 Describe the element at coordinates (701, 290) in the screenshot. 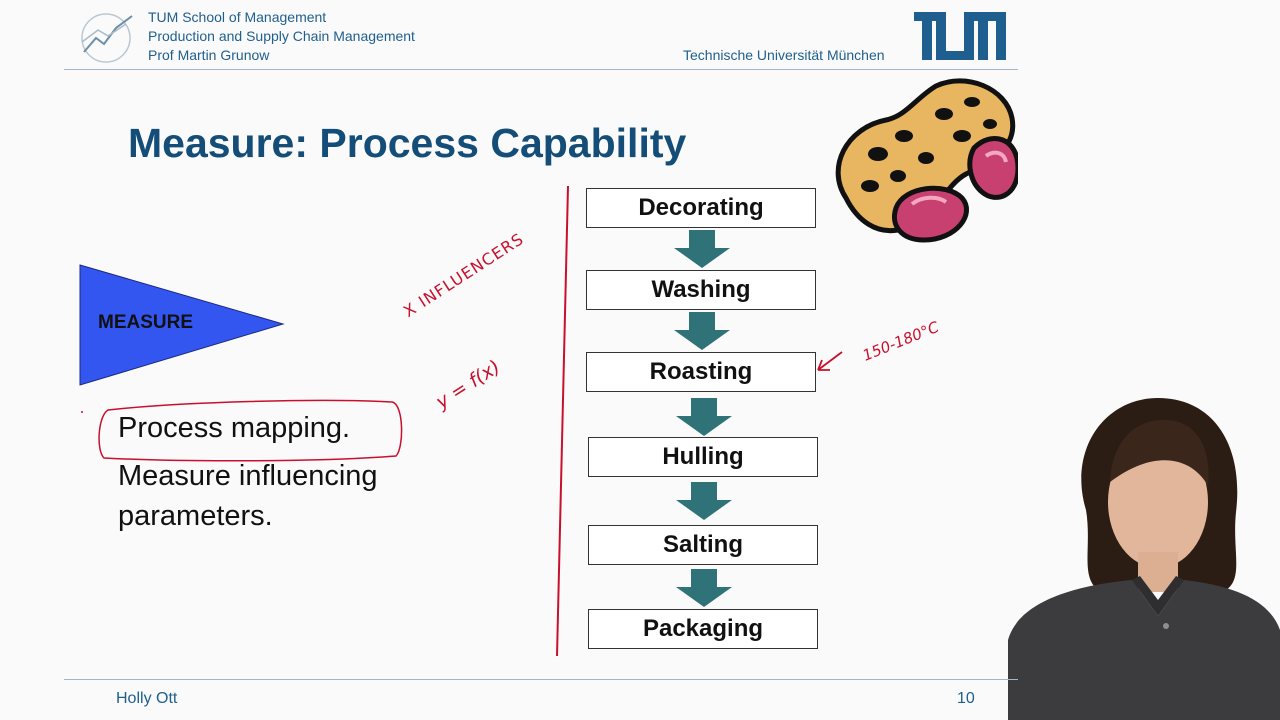

I see `step-washing: Washing` at that location.